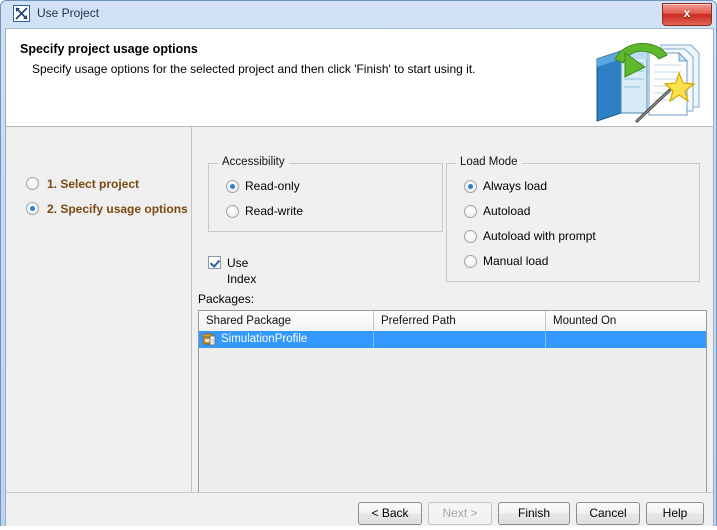  What do you see at coordinates (390, 513) in the screenshot?
I see `back-button: < Back` at bounding box center [390, 513].